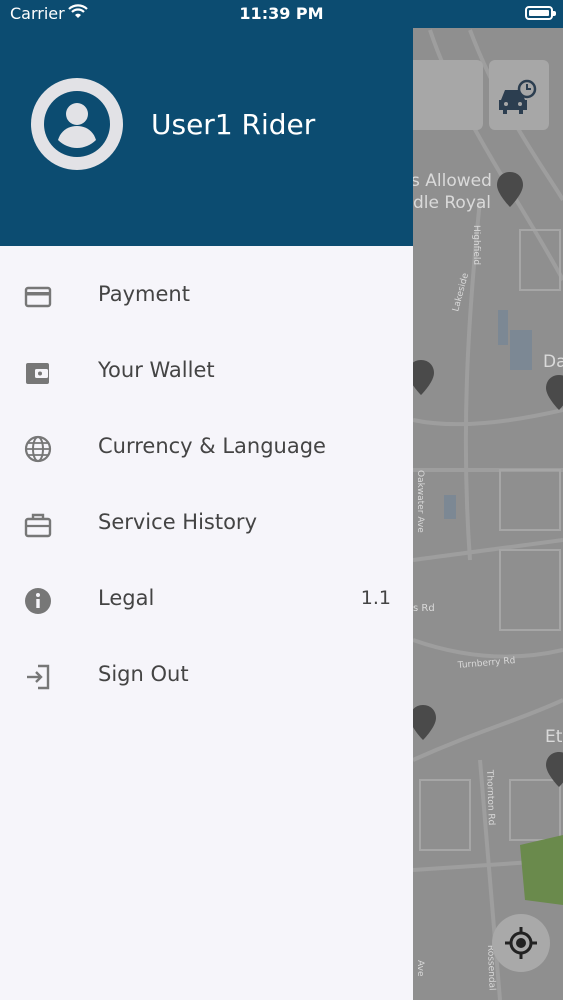 Image resolution: width=563 pixels, height=1000 pixels. I want to click on menu-item-currency-language: Currency & Language, so click(206, 448).